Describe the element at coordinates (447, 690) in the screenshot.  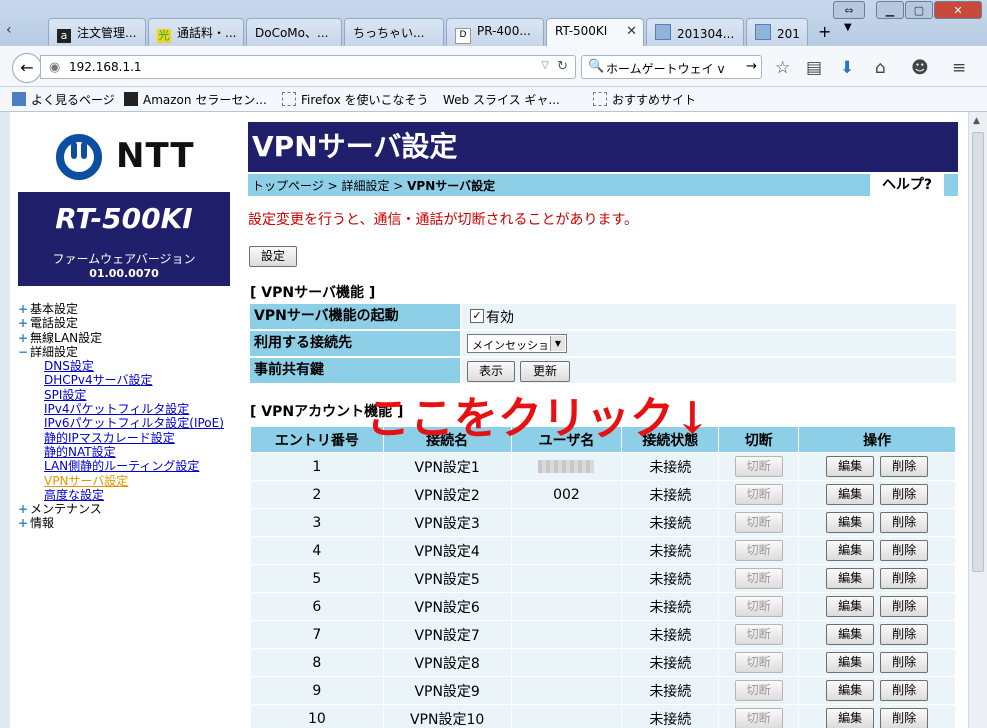
I see `connection-name: VPN設定9` at that location.